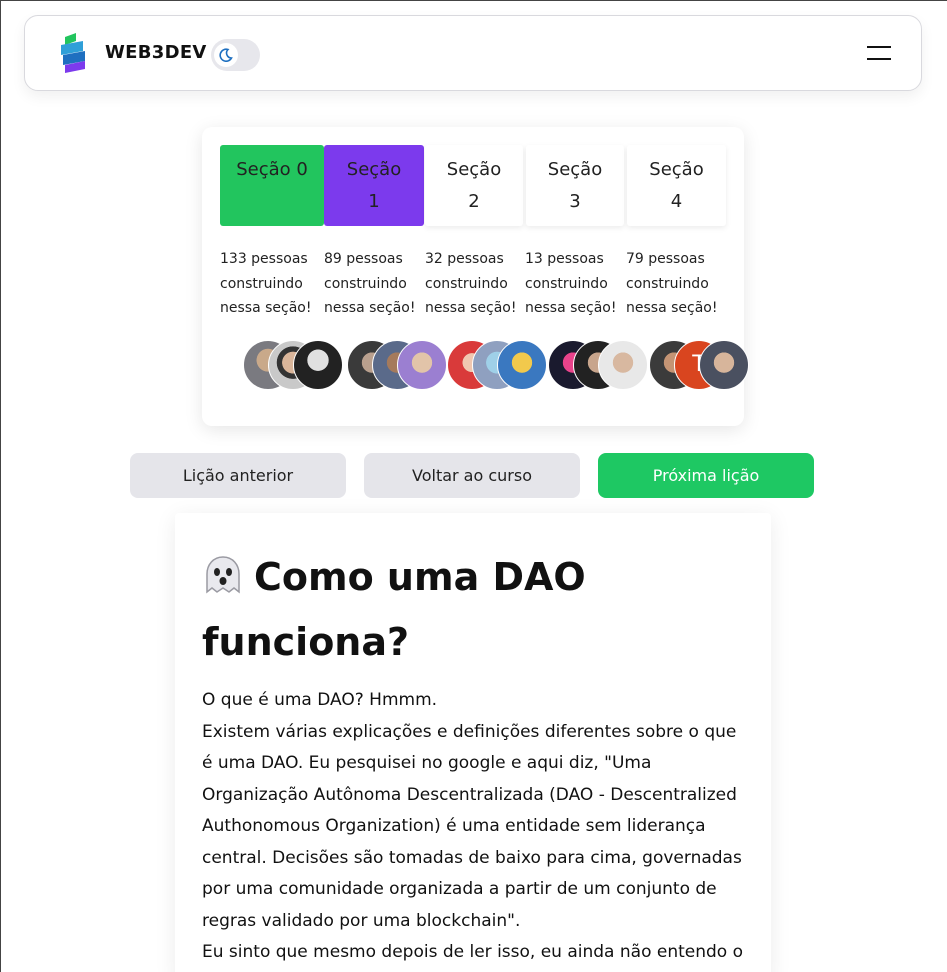  What do you see at coordinates (156, 52) in the screenshot?
I see `brand-name: WEB3DEV` at bounding box center [156, 52].